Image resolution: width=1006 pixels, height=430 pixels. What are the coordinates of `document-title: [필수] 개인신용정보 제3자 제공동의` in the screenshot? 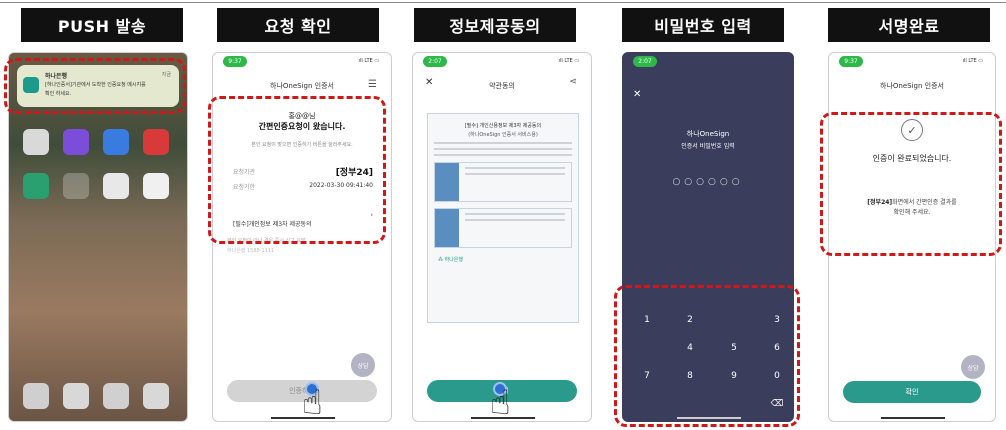 It's located at (503, 126).